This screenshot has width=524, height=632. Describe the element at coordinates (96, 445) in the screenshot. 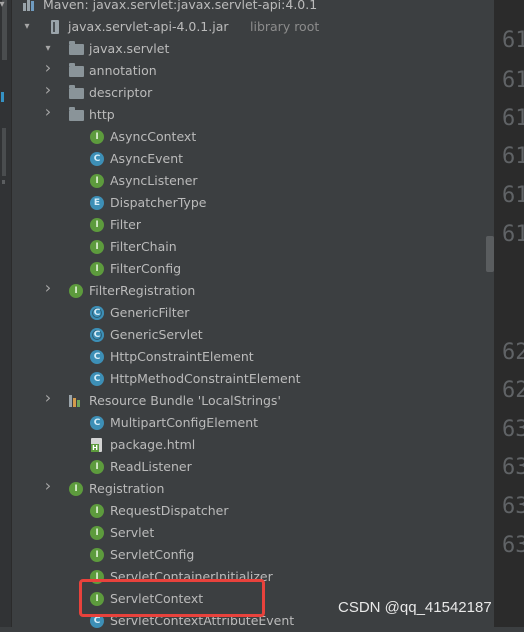

I see `html-file-icon` at that location.